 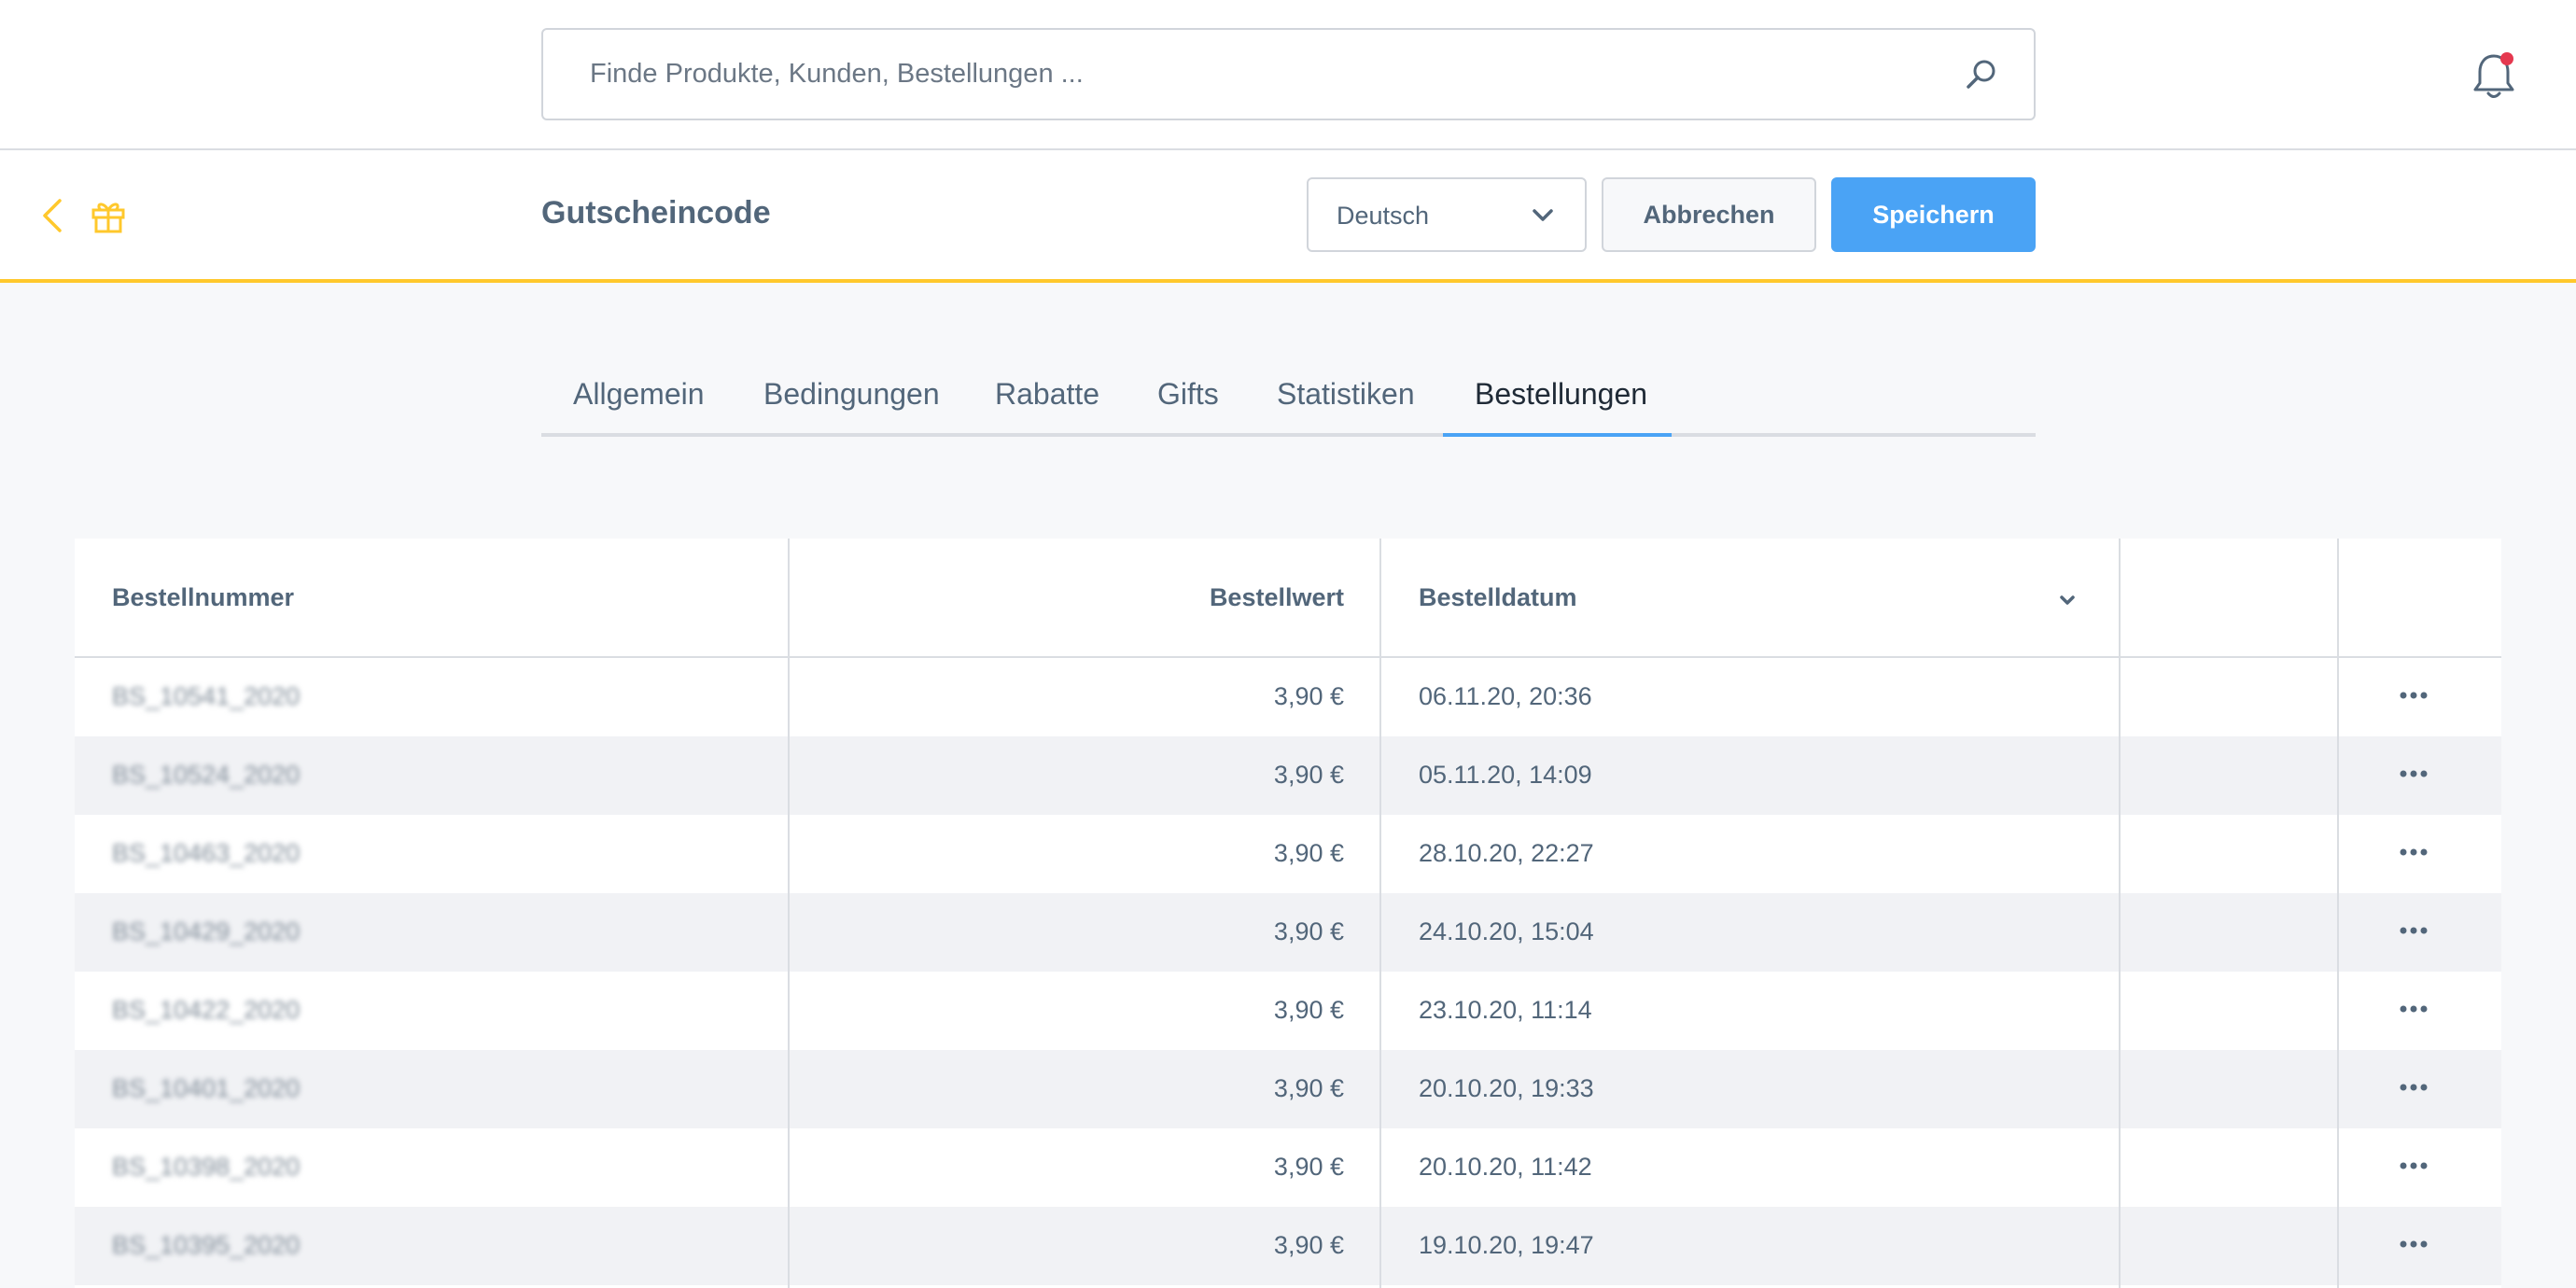 I want to click on tab-gifts: Gifts, so click(x=1188, y=394).